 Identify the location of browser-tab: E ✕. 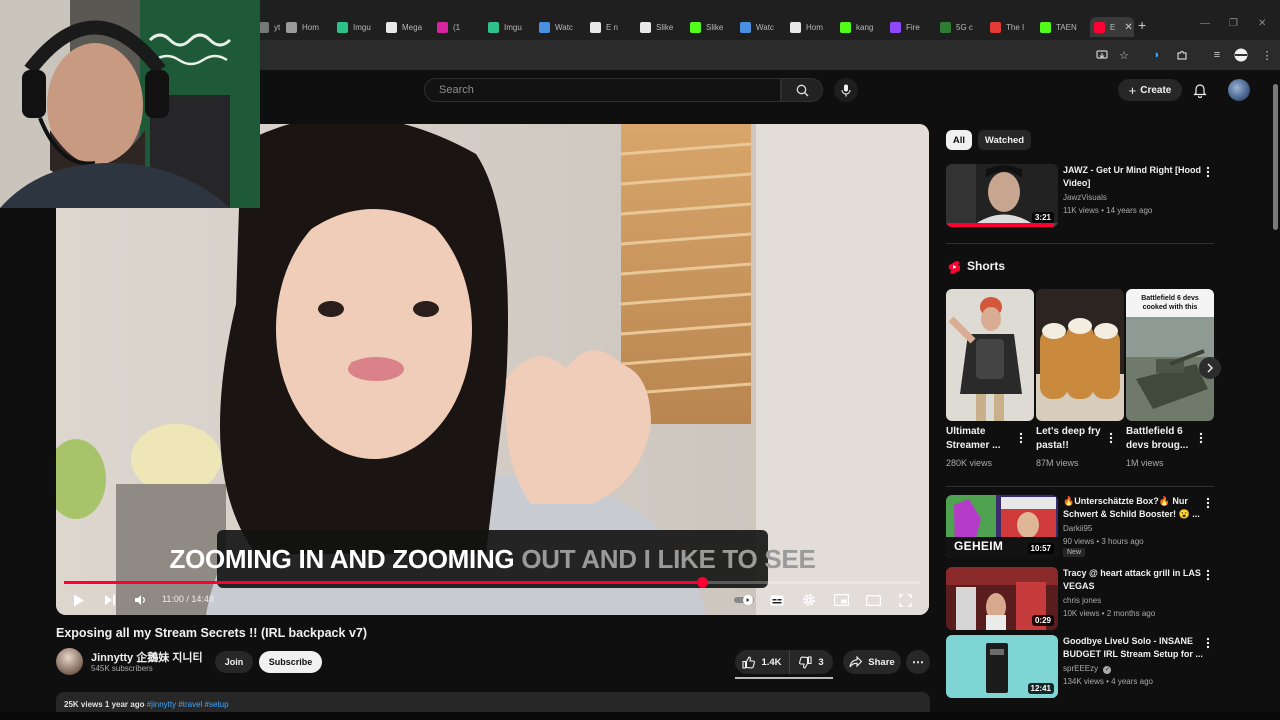
(1112, 27).